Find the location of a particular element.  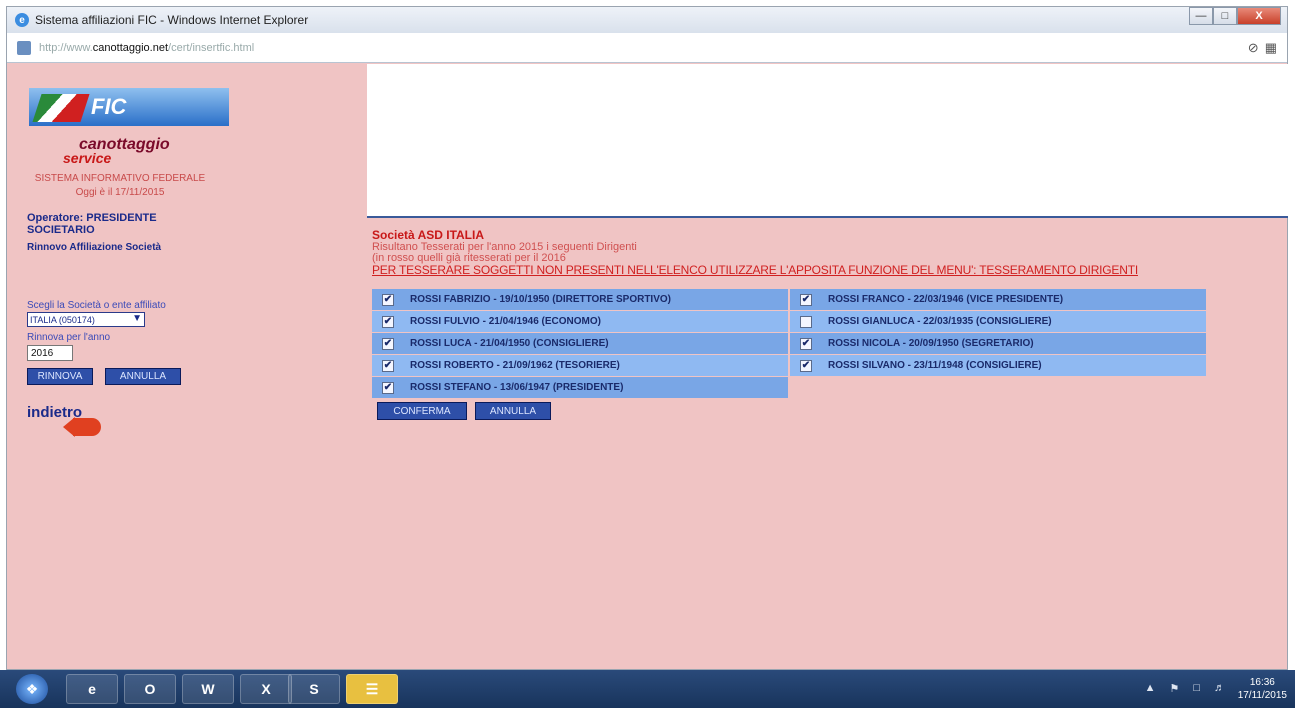

maximize-button: □ is located at coordinates (1225, 16).